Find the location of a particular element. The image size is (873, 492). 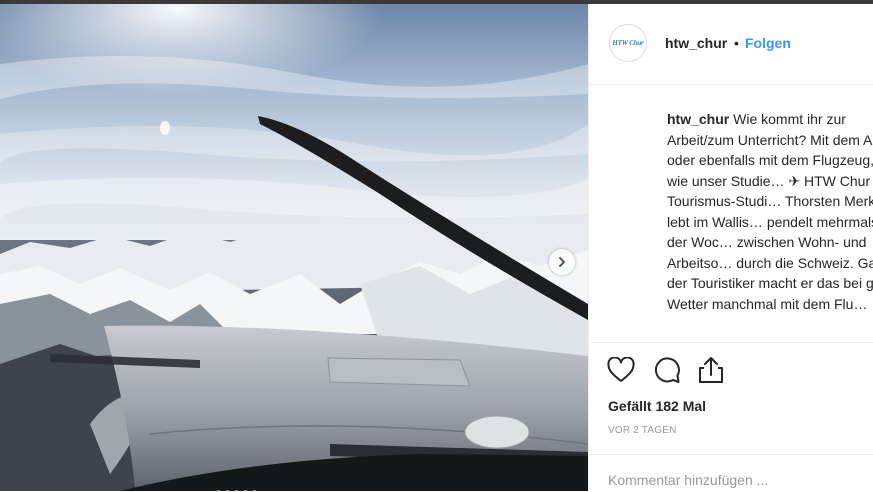

heart-icon is located at coordinates (621, 369).